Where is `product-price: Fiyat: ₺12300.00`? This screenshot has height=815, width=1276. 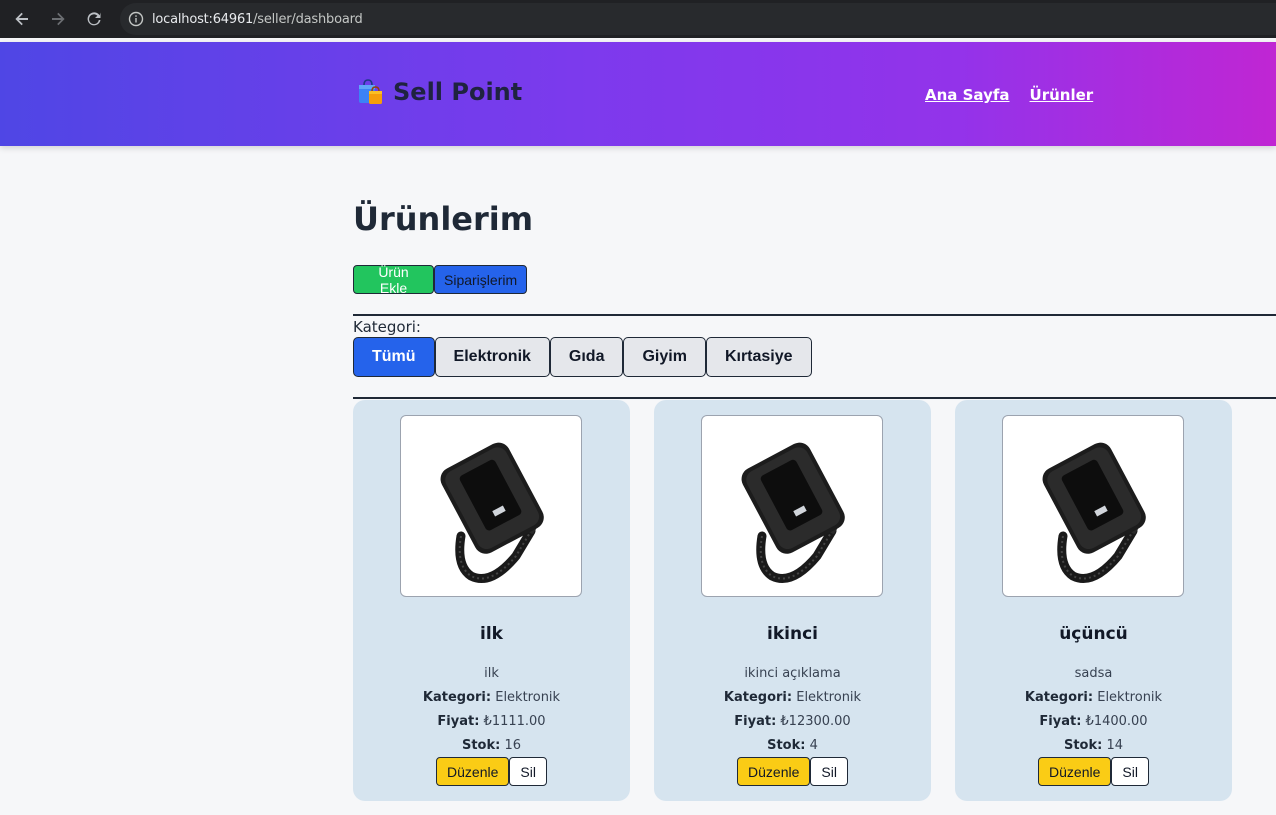
product-price: Fiyat: ₺12300.00 is located at coordinates (792, 721).